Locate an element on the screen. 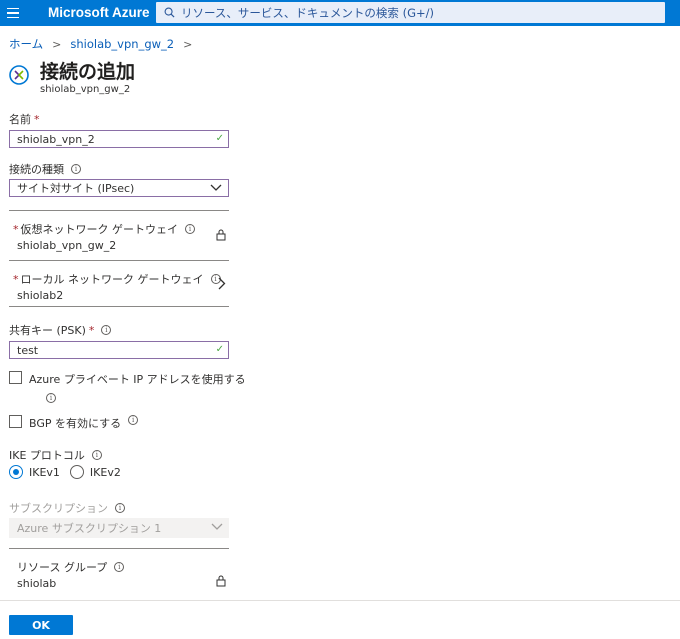 The width and height of the screenshot is (680, 639). breadcrumb: ホーム > shiolab_vpn_gw_2 > is located at coordinates (105, 44).